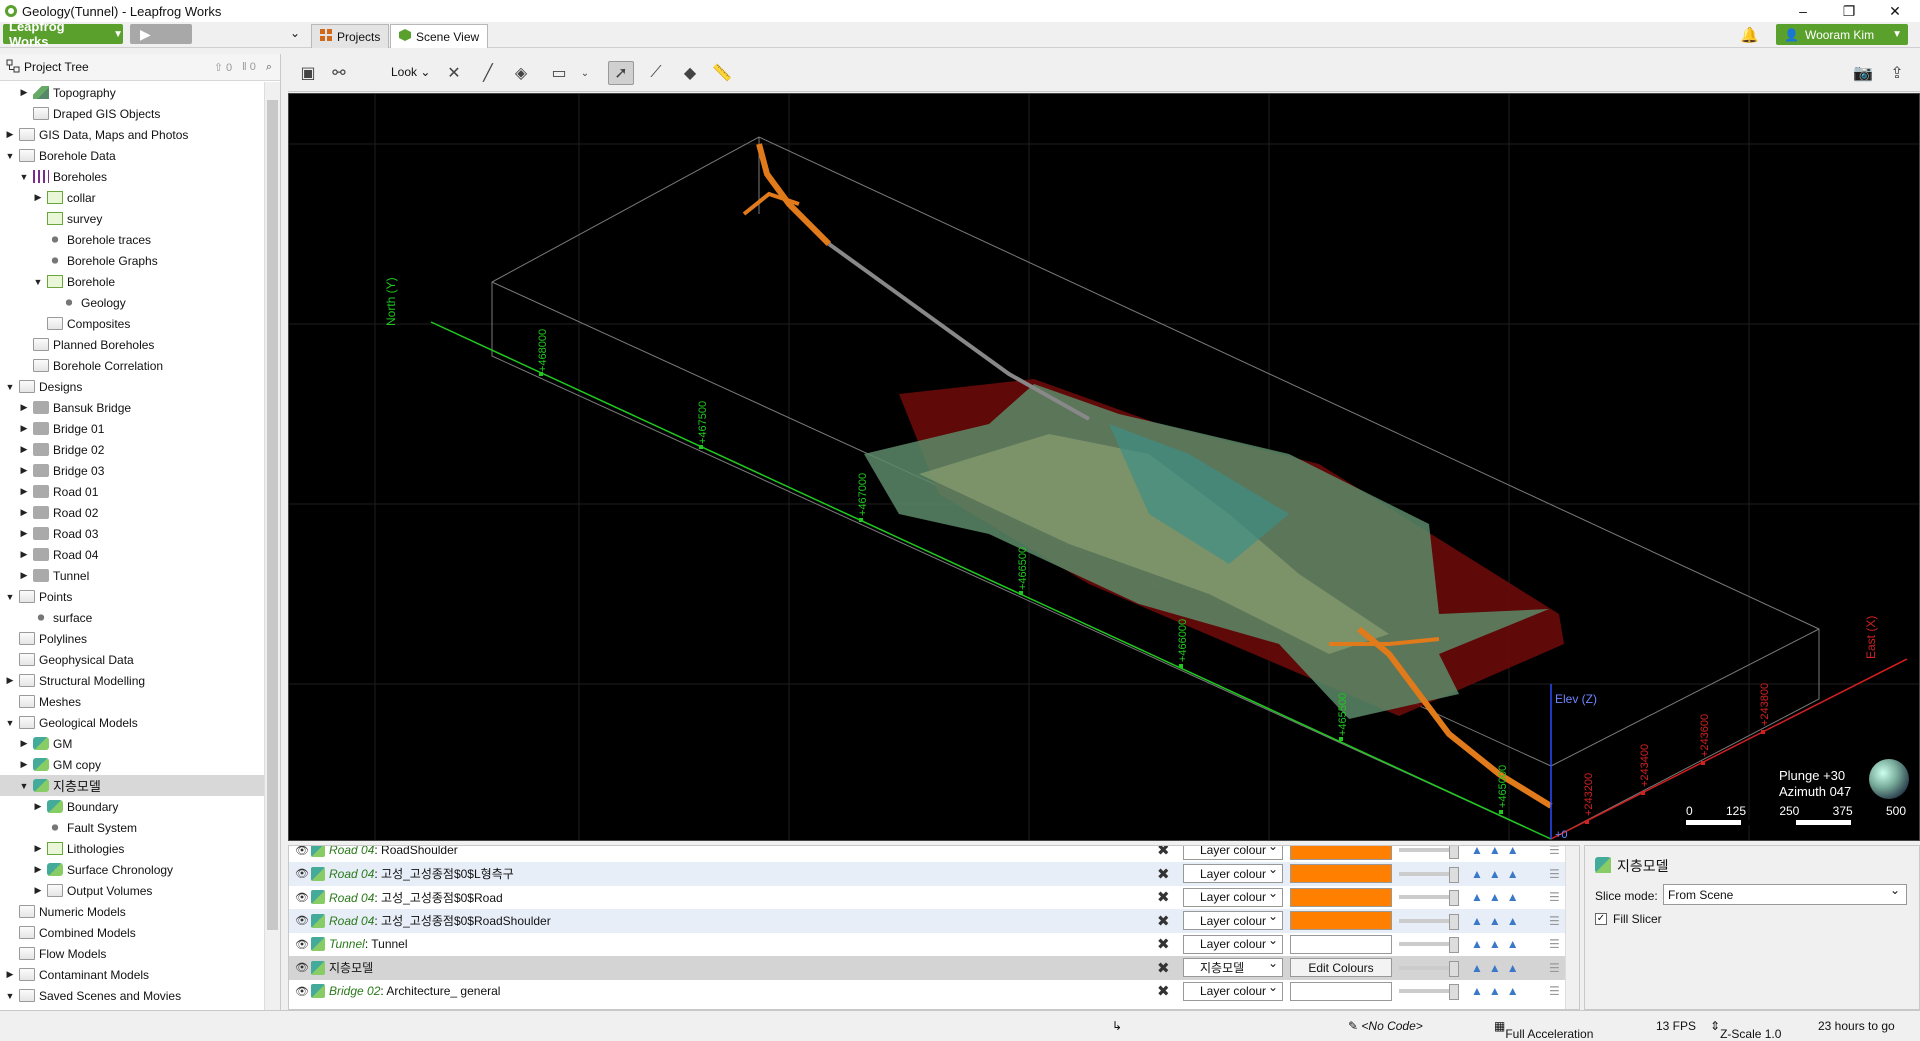 The image size is (1920, 1041). I want to click on tree-item: ▶ Bridge 02, so click(132, 449).